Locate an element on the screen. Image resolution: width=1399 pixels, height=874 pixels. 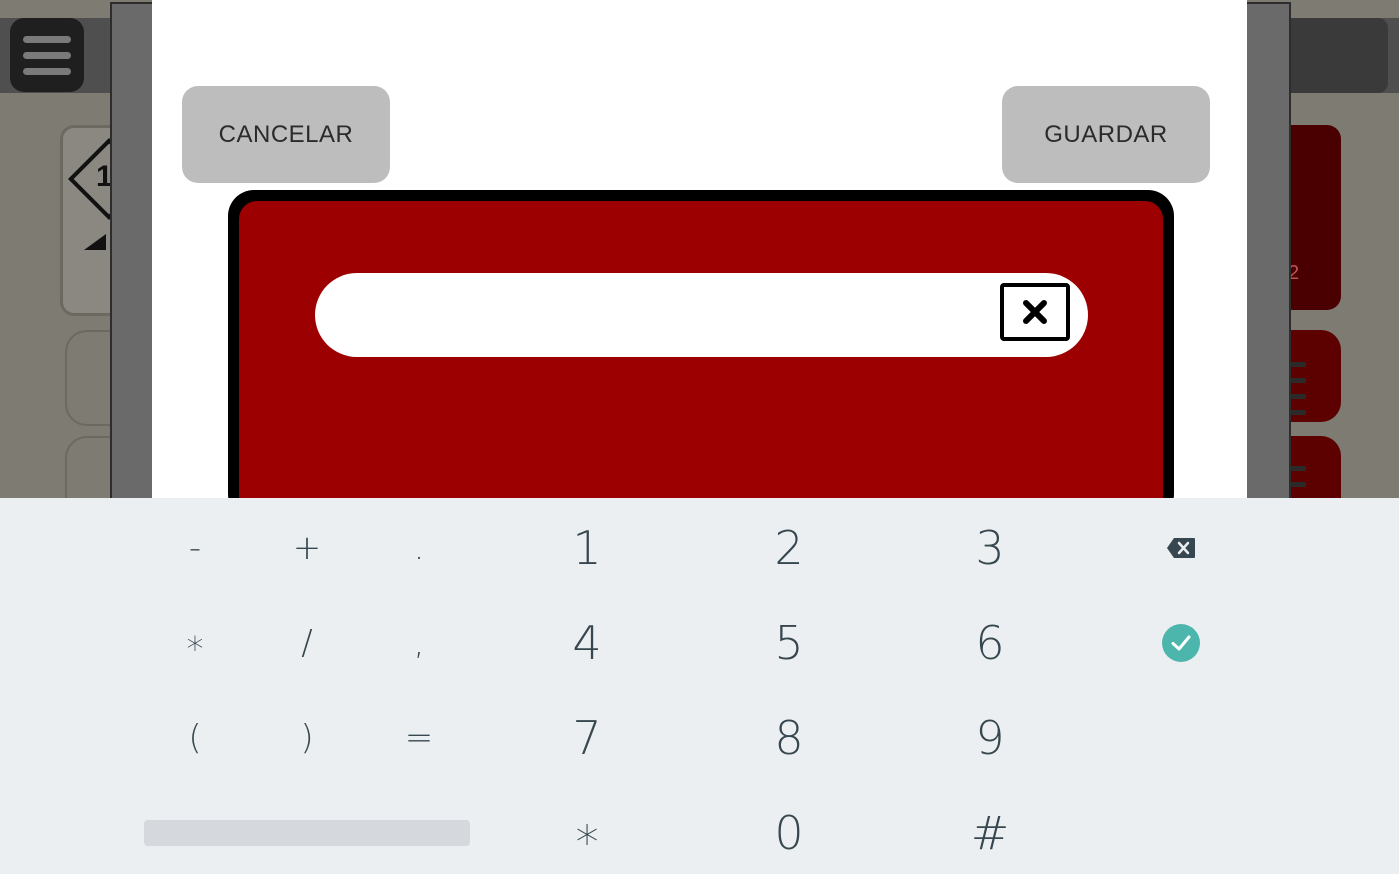
key-4: 4 is located at coordinates (587, 643).